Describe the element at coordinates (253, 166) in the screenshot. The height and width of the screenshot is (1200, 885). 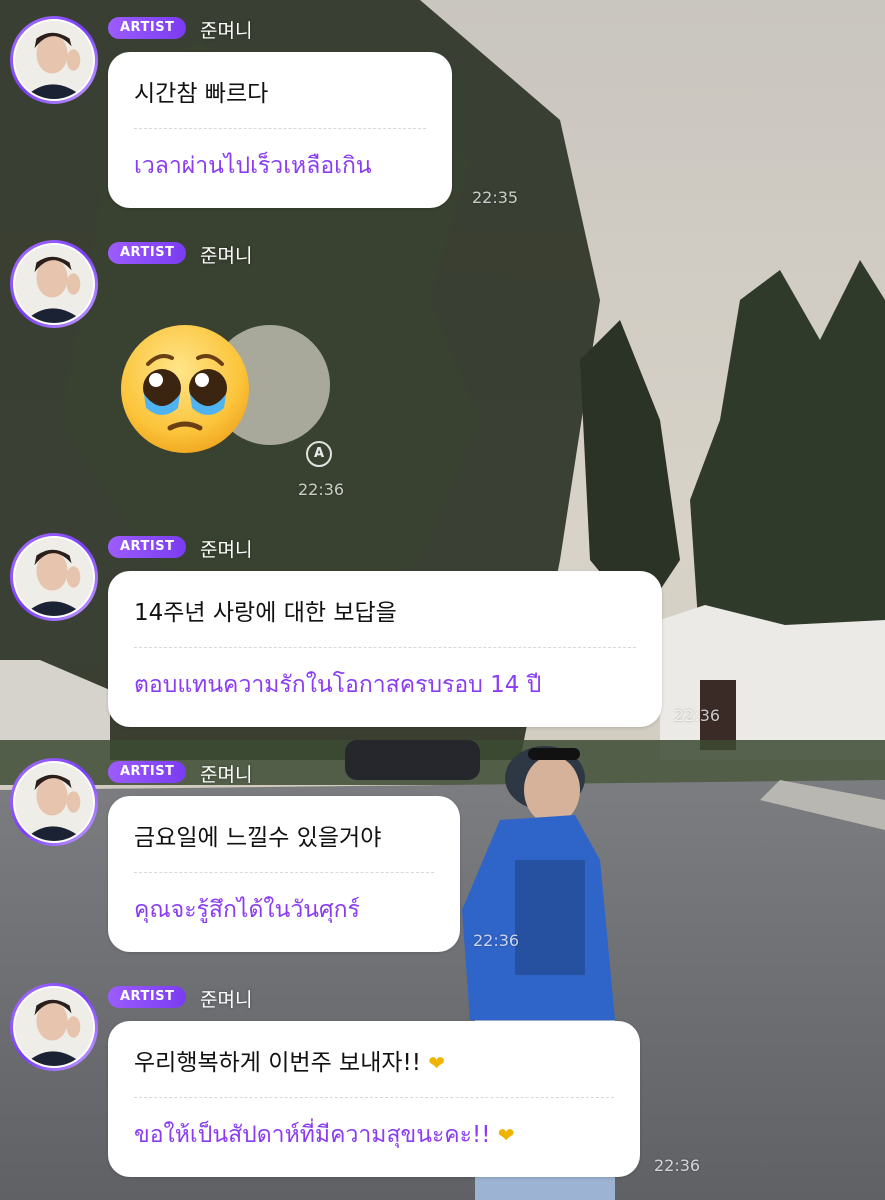
I see `translated-text: เวลาผ่านไปเร็วเหลือเกิน` at that location.